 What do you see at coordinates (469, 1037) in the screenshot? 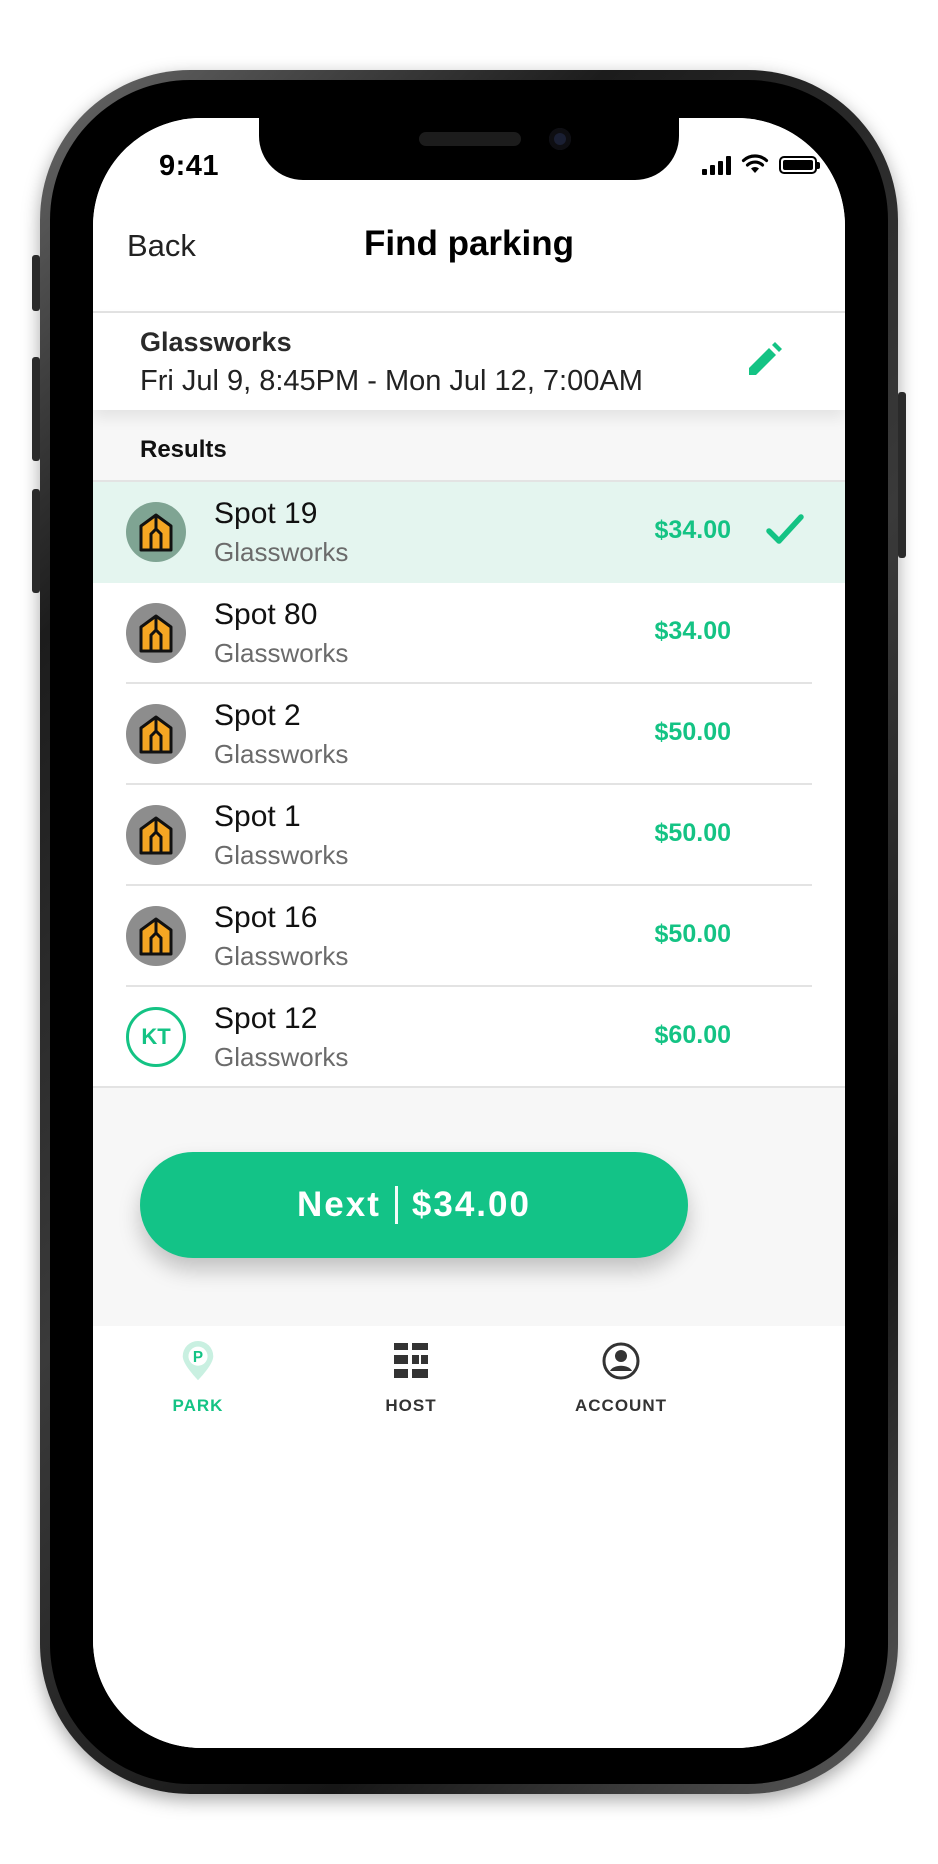
I see `result-row-spot-12: KT Spot 12 Glassworks $60.00` at bounding box center [469, 1037].